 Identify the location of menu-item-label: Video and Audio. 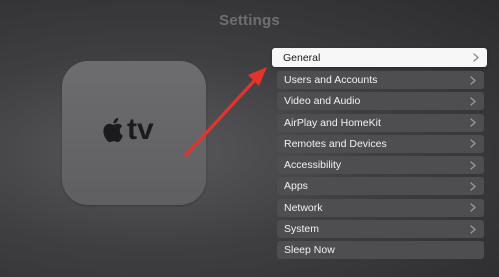
(322, 101).